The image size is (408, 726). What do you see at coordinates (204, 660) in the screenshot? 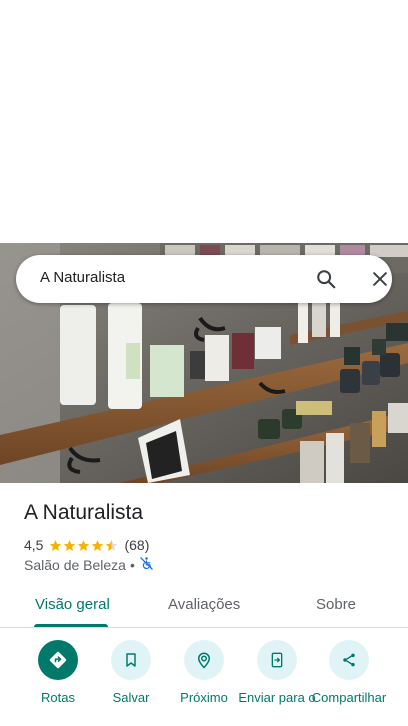
I see `nearby-icon` at bounding box center [204, 660].